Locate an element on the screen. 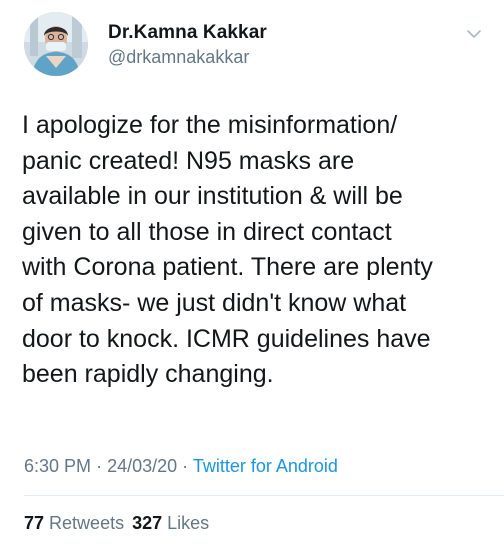  profile-photo is located at coordinates (56, 44).